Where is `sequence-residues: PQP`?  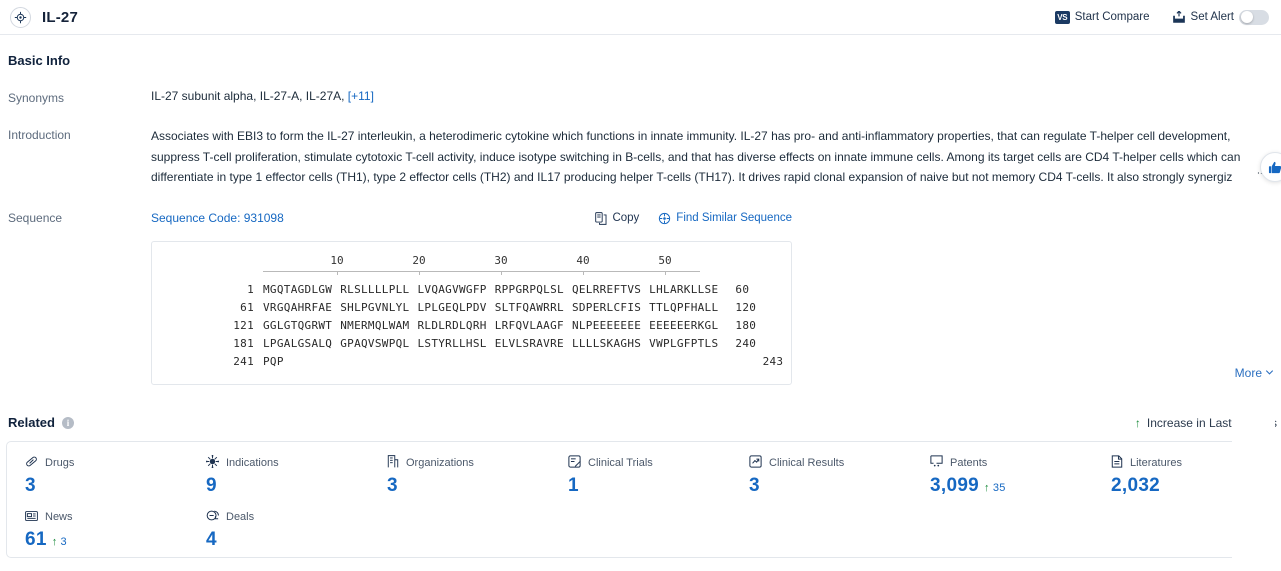
sequence-residues: PQP is located at coordinates (273, 361).